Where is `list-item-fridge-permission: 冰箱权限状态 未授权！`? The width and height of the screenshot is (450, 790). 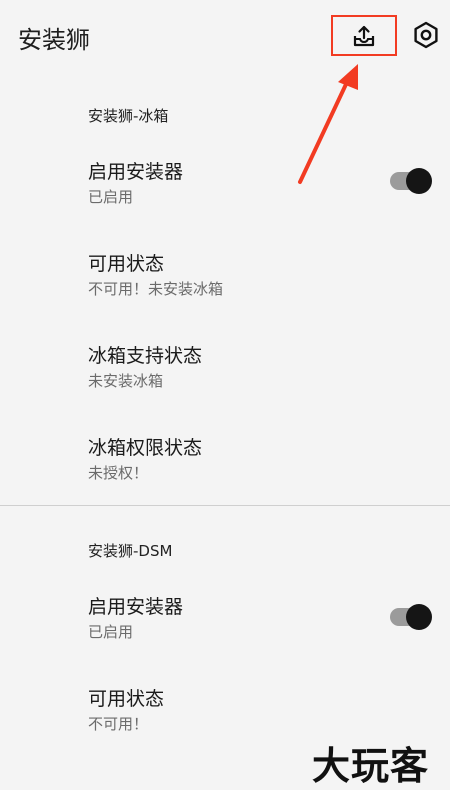 list-item-fridge-permission: 冰箱权限状态 未授权！ is located at coordinates (258, 459).